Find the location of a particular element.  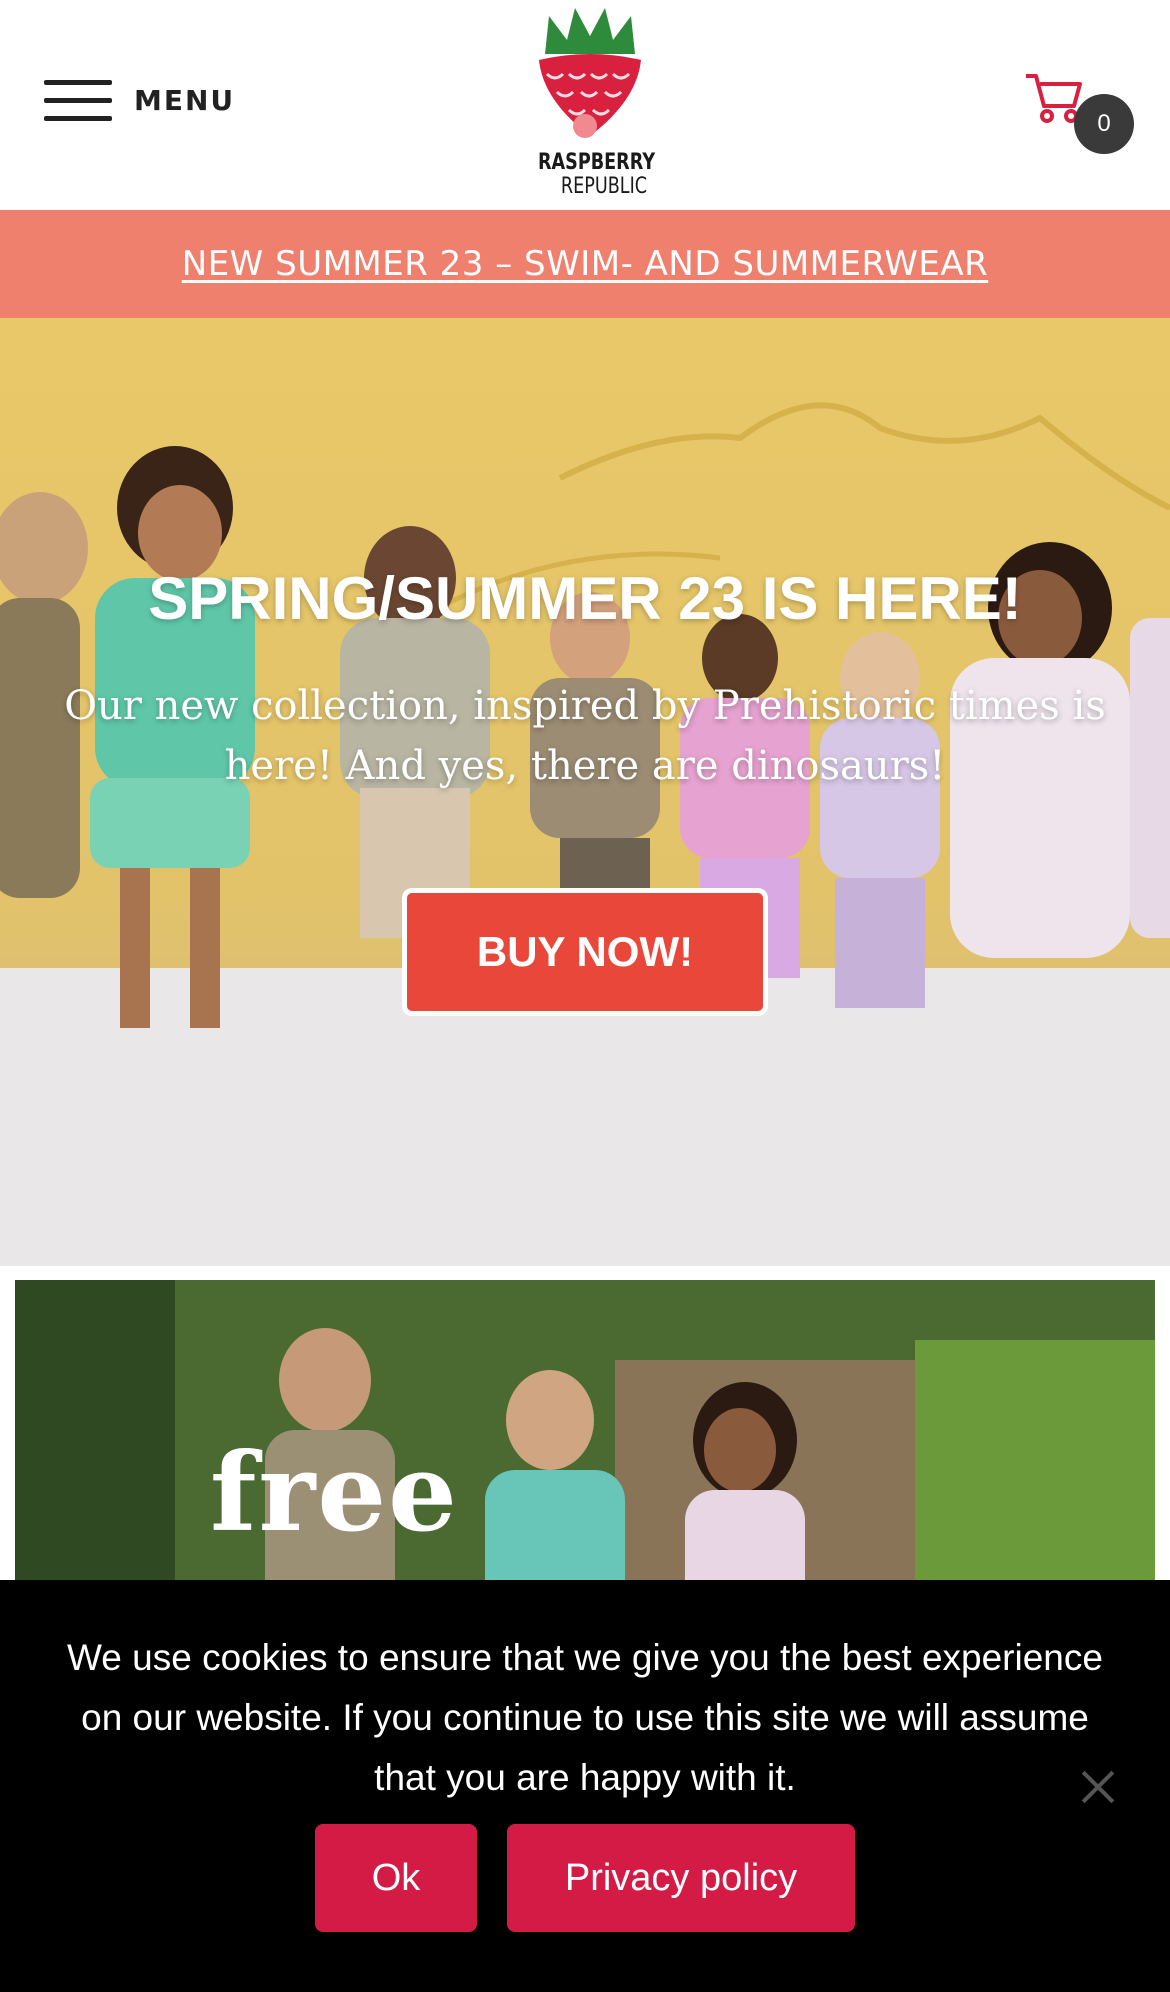

site-header: MENU RASPBERRY REPUBLIC 0 is located at coordinates (585, 105).